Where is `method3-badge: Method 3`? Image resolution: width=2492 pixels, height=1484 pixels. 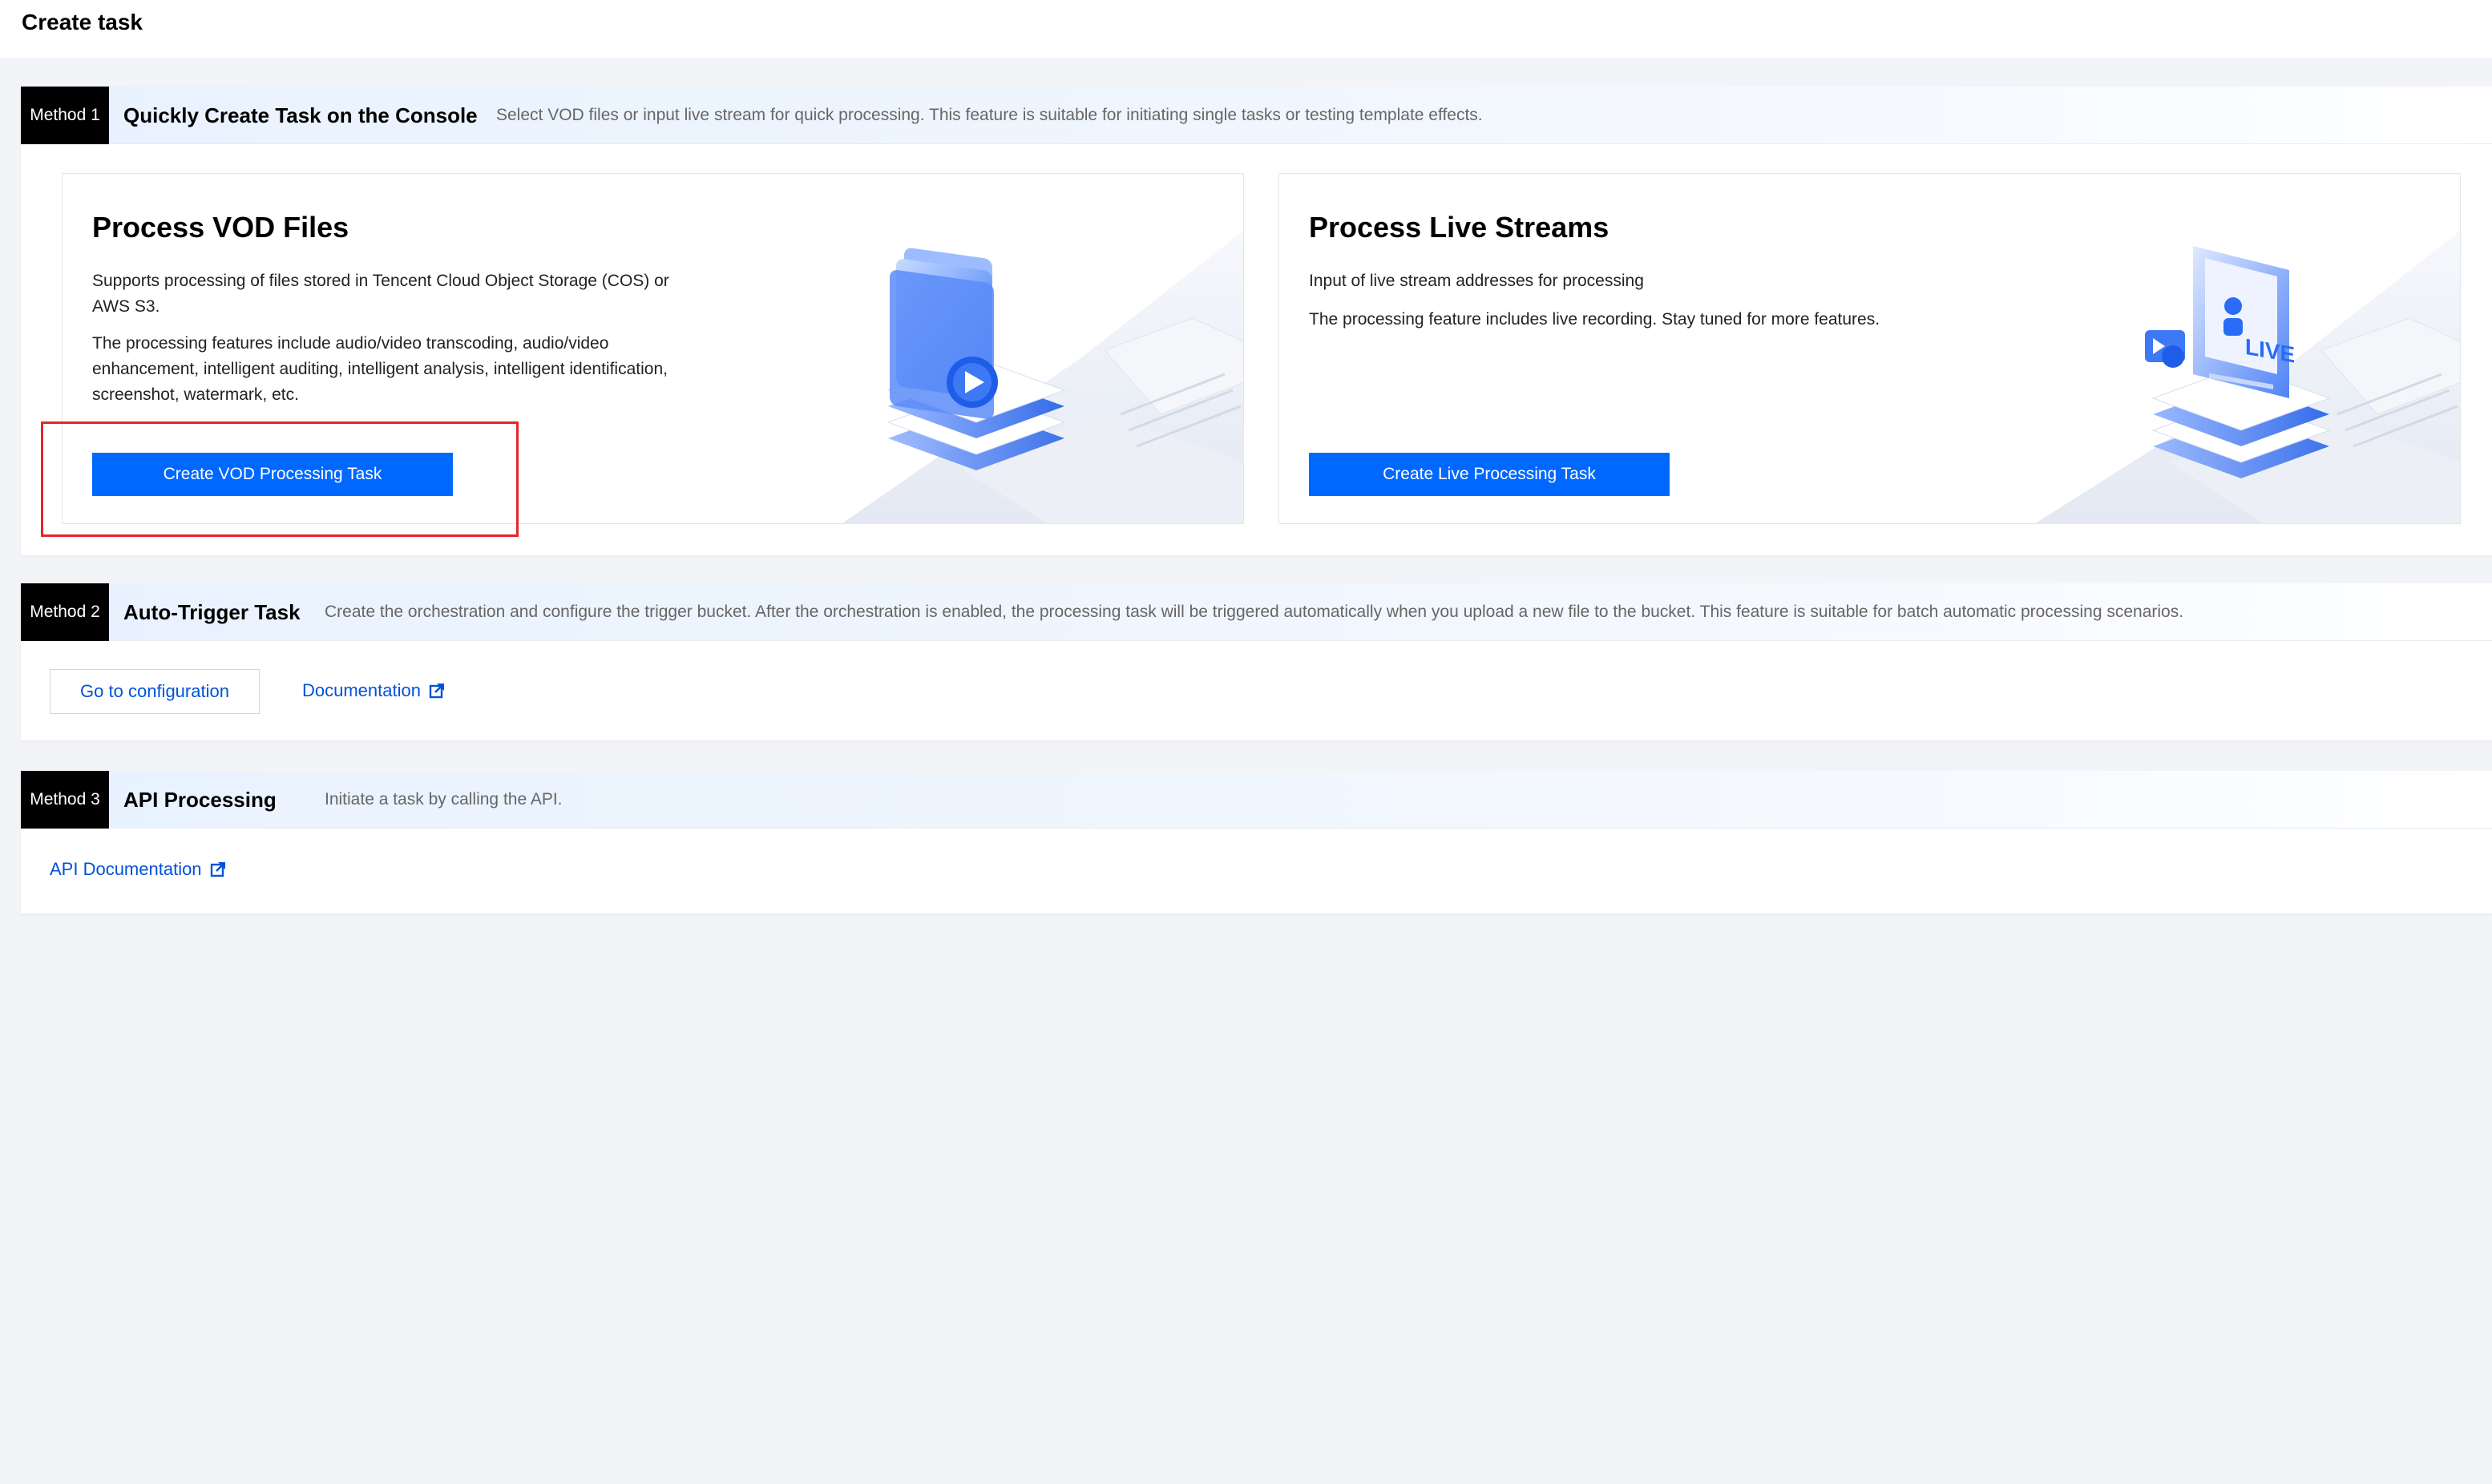 method3-badge: Method 3 is located at coordinates (65, 800).